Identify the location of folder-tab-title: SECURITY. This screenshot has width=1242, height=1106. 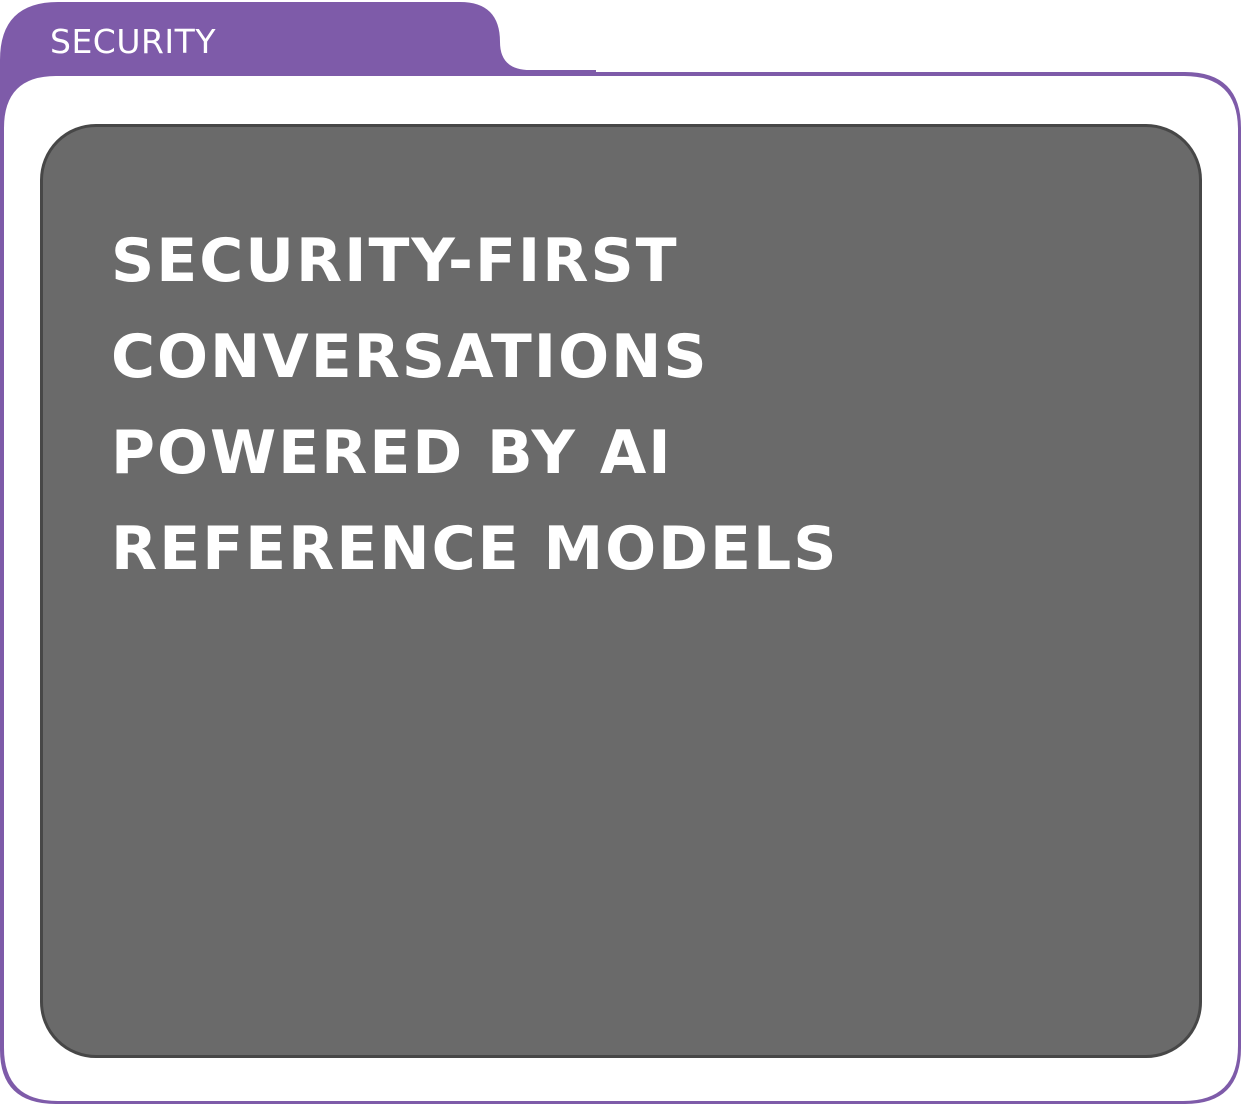
(133, 41).